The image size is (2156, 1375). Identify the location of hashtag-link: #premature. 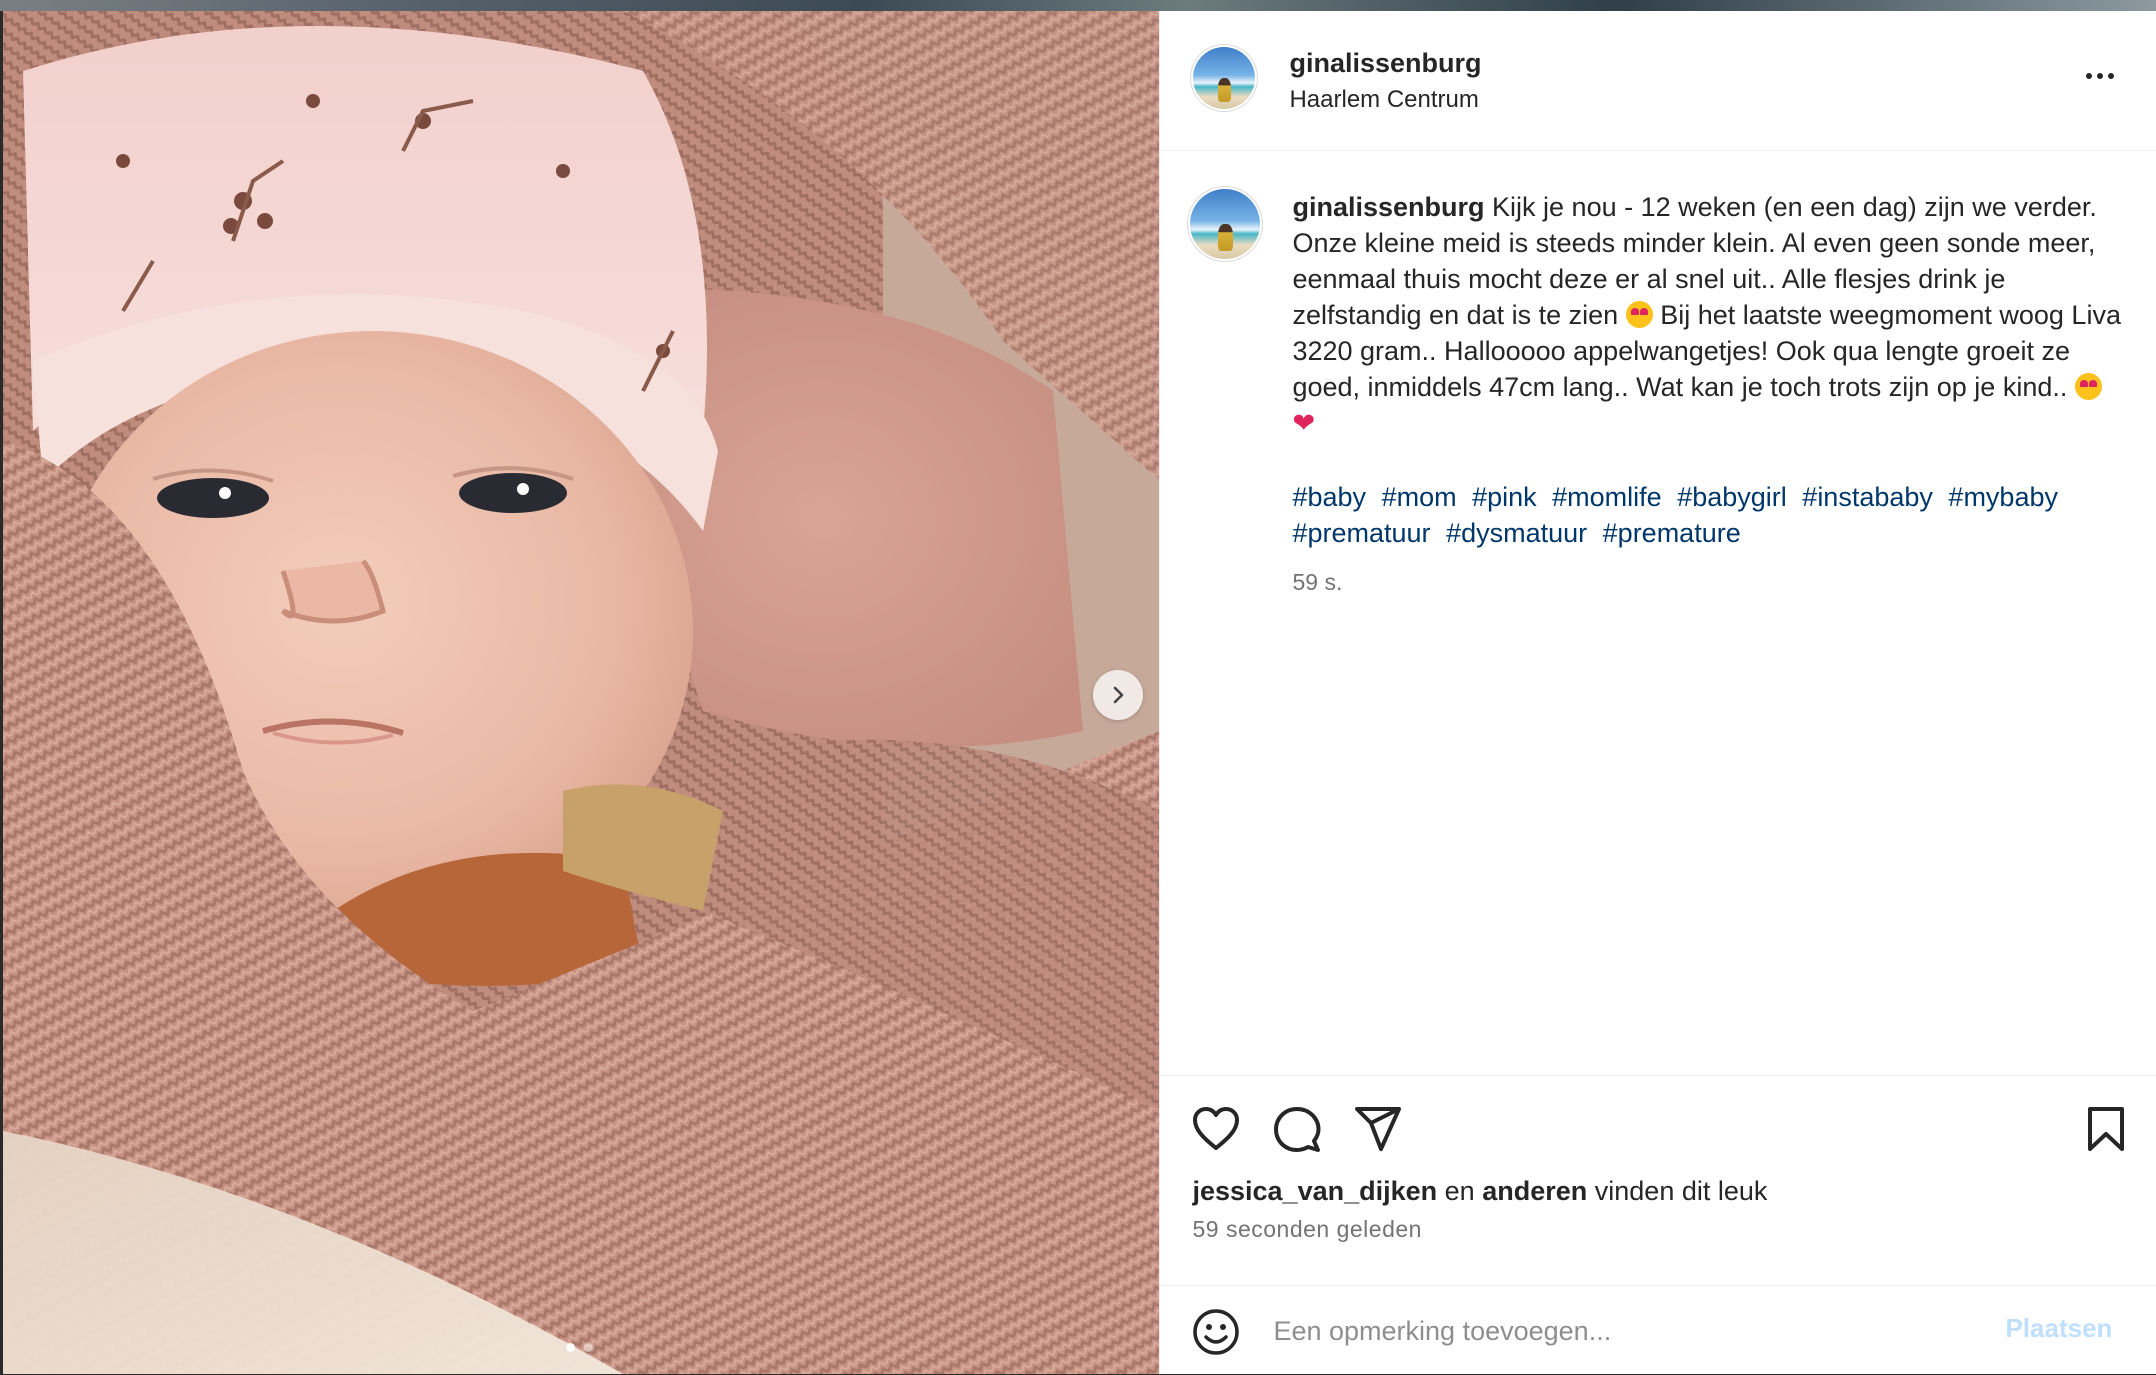
(1672, 533).